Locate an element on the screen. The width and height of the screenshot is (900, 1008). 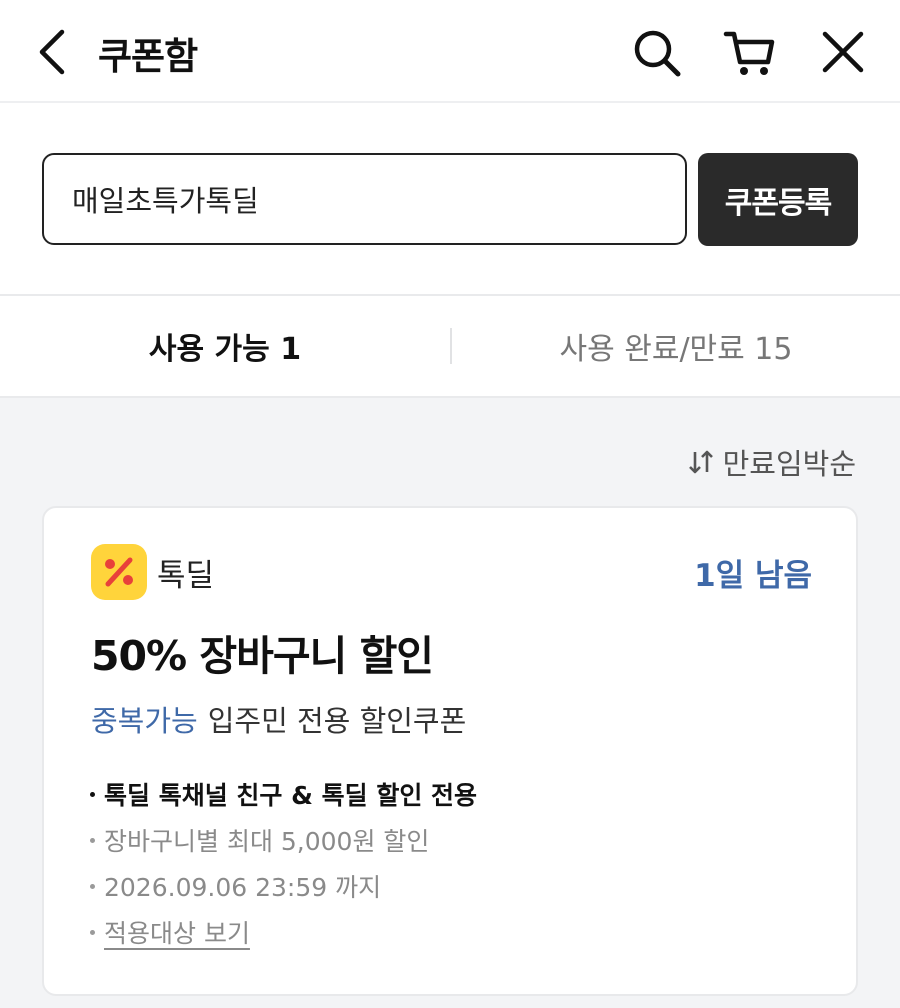
condition-item: 2026.09.06 23:59 까지 is located at coordinates (282, 891).